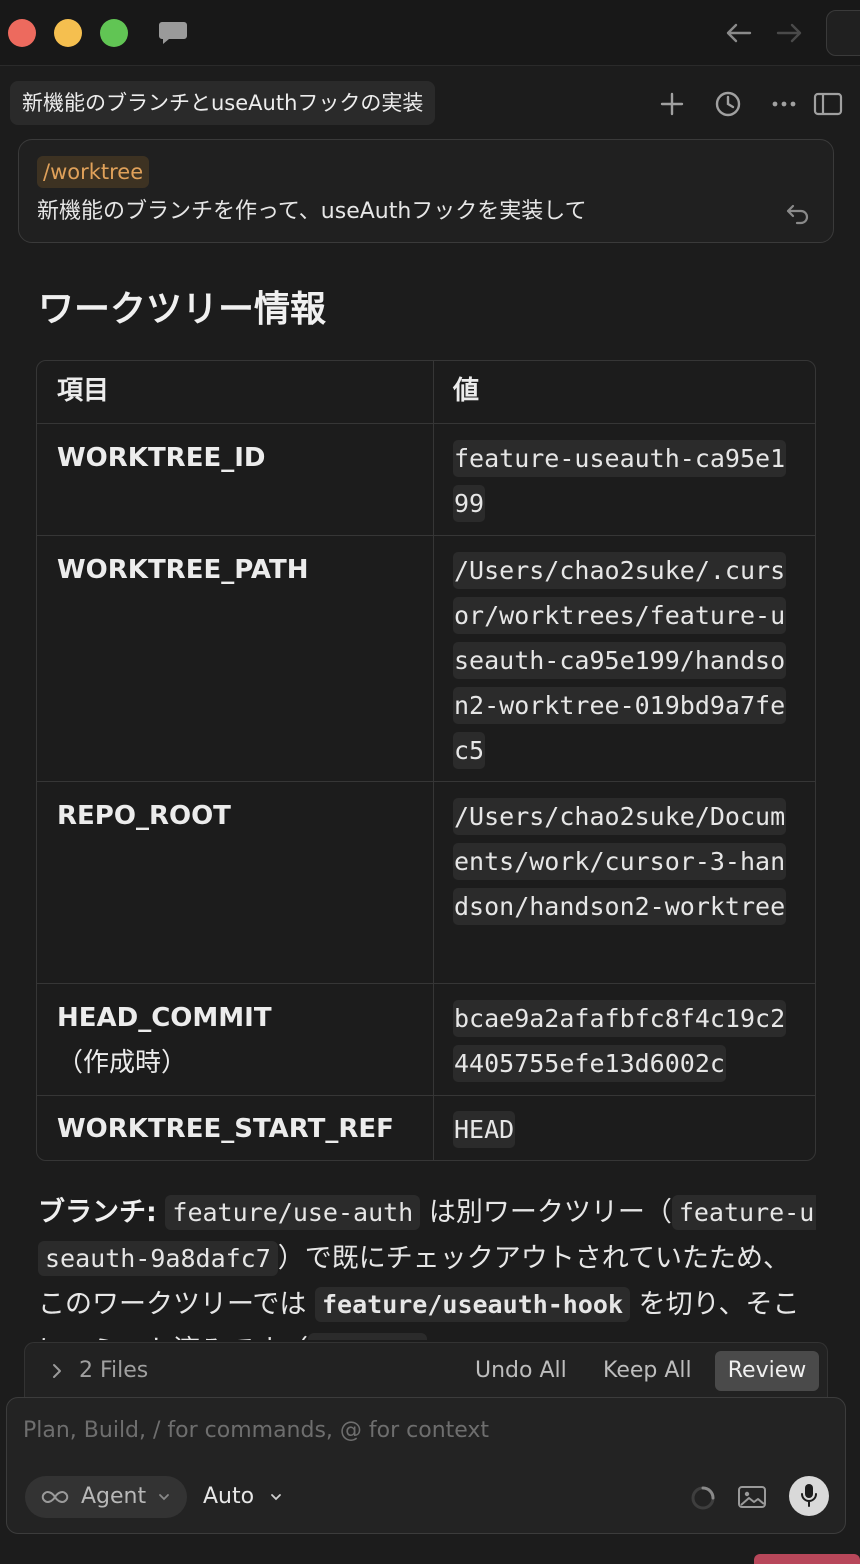 This screenshot has height=1564, width=860. What do you see at coordinates (122, 1063) in the screenshot?
I see `row-key-note: （作成時）` at bounding box center [122, 1063].